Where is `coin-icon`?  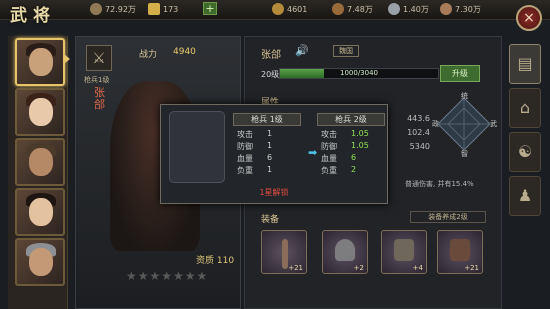
coin-icon is located at coordinates (96, 9).